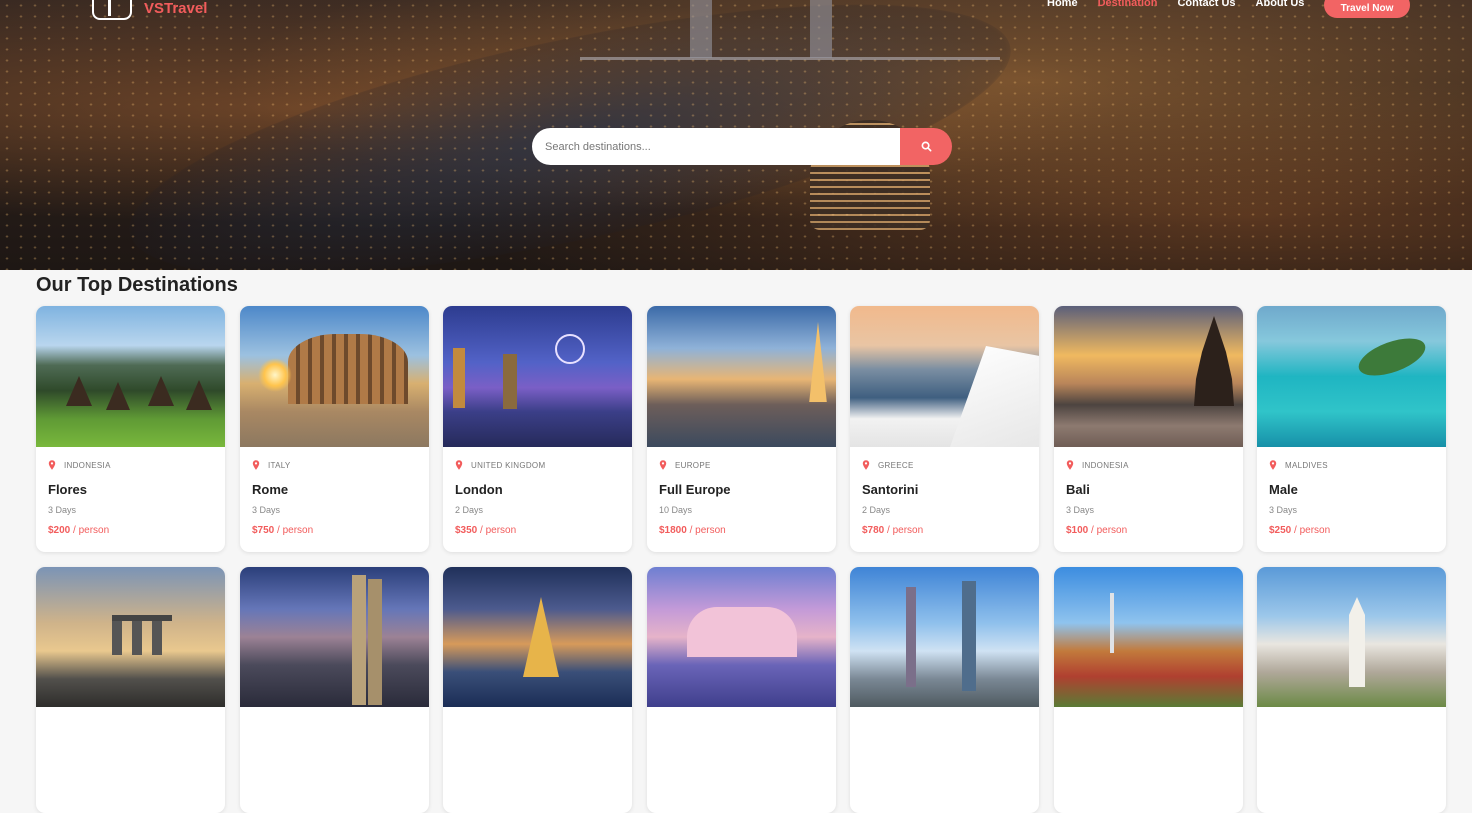 The width and height of the screenshot is (1472, 813). Describe the element at coordinates (279, 465) in the screenshot. I see `card-country-label: ITALY` at that location.